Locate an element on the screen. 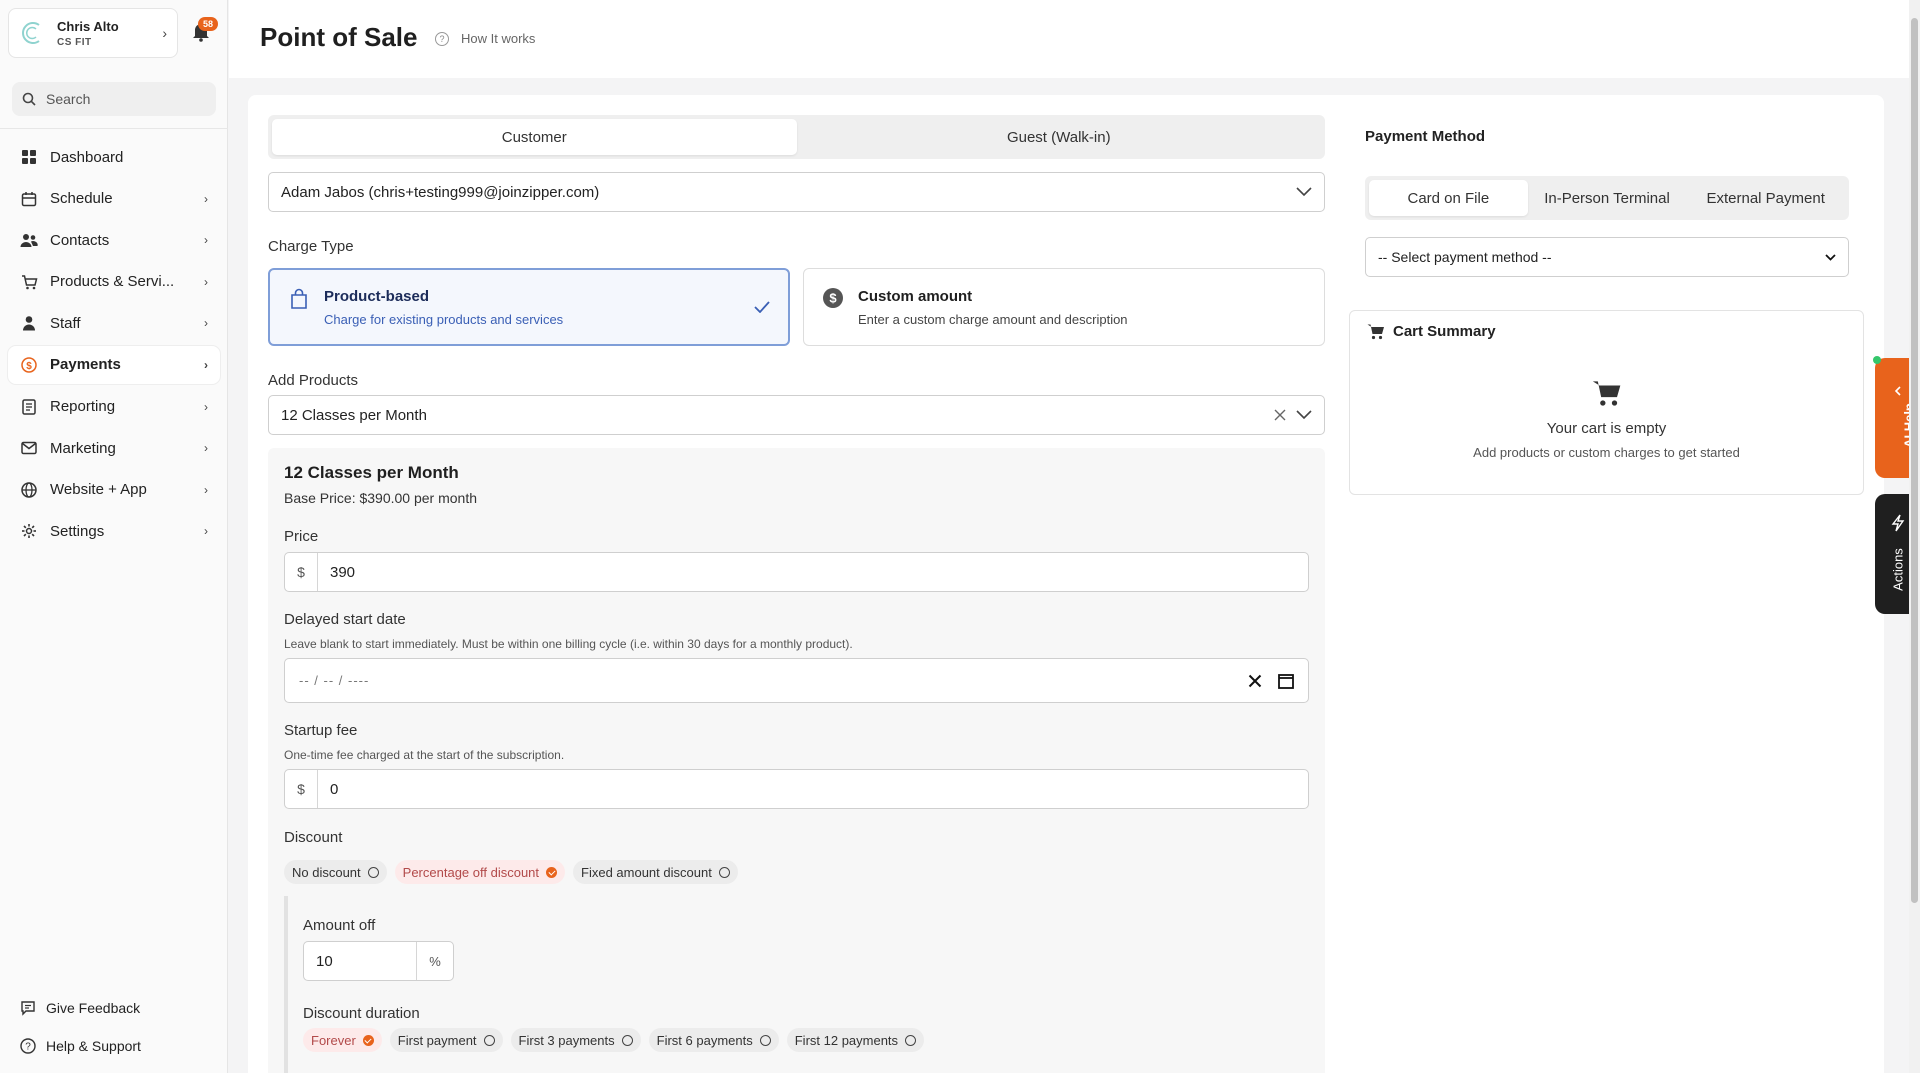 The width and height of the screenshot is (1920, 1073). sidebar-item-label: Payments is located at coordinates (85, 365).